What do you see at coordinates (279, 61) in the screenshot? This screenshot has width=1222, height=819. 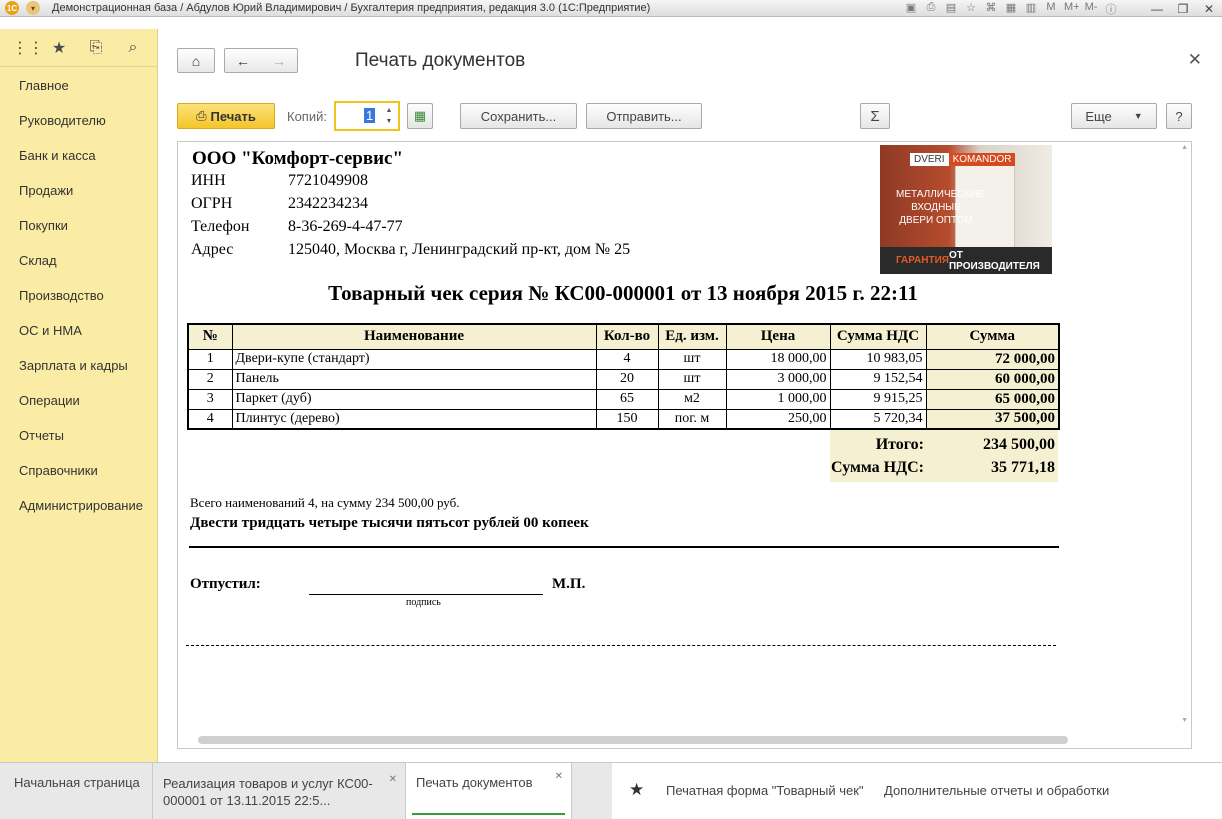 I see `forward-arrow-icon: →` at bounding box center [279, 61].